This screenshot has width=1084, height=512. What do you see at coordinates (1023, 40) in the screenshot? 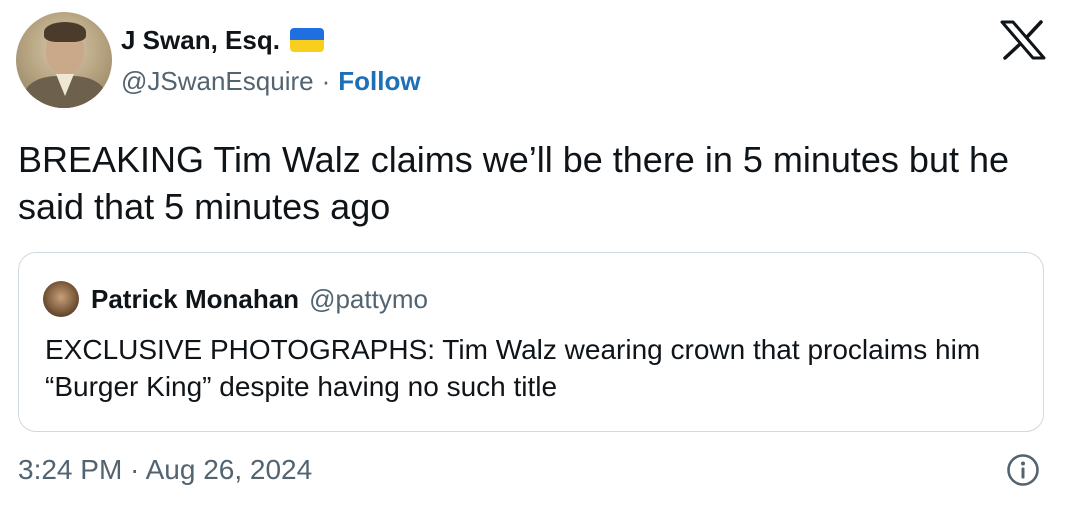
I see `x-logo-icon` at bounding box center [1023, 40].